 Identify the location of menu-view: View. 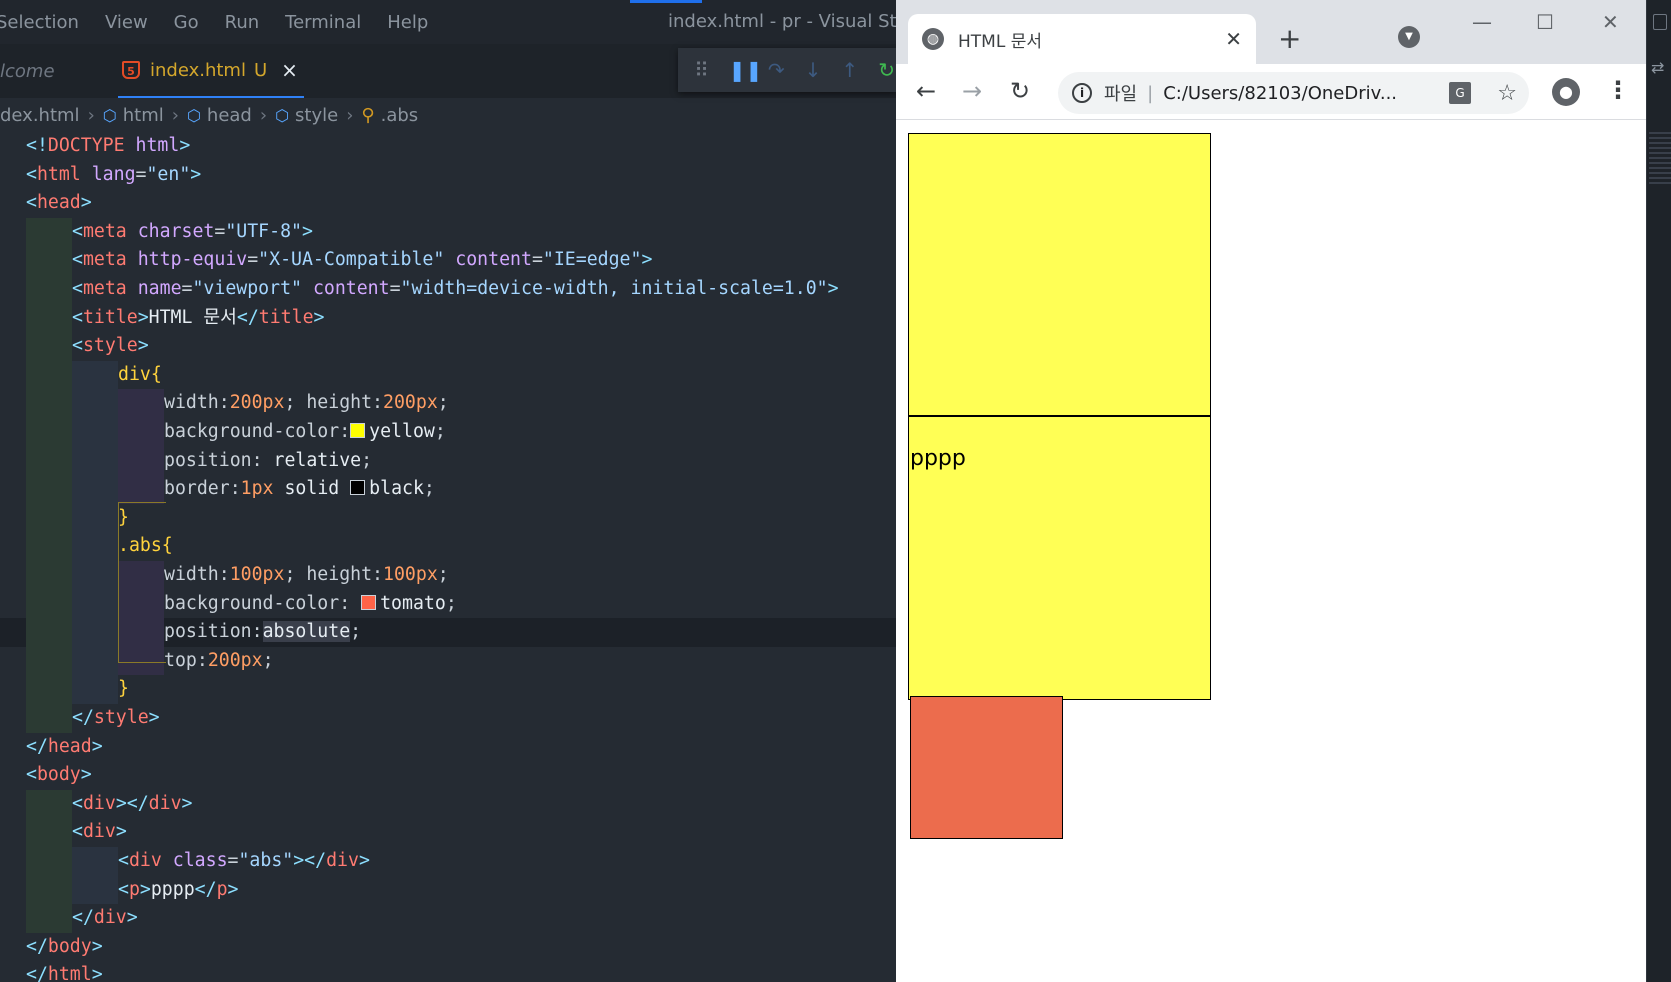
(126, 22).